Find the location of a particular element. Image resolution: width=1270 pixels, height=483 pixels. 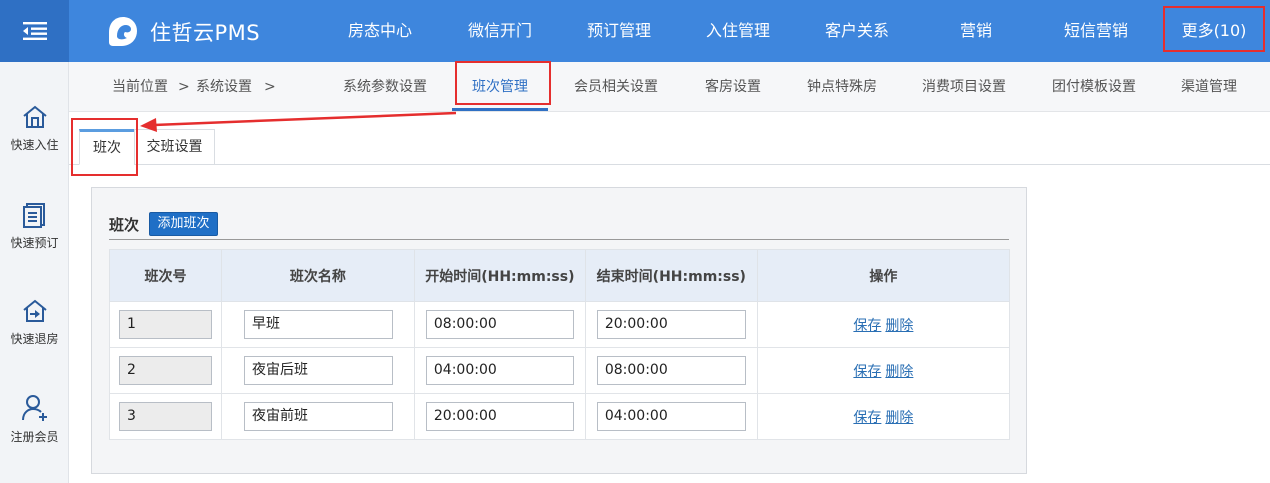

subtab-system-params: 系统参数设置 is located at coordinates (385, 87).